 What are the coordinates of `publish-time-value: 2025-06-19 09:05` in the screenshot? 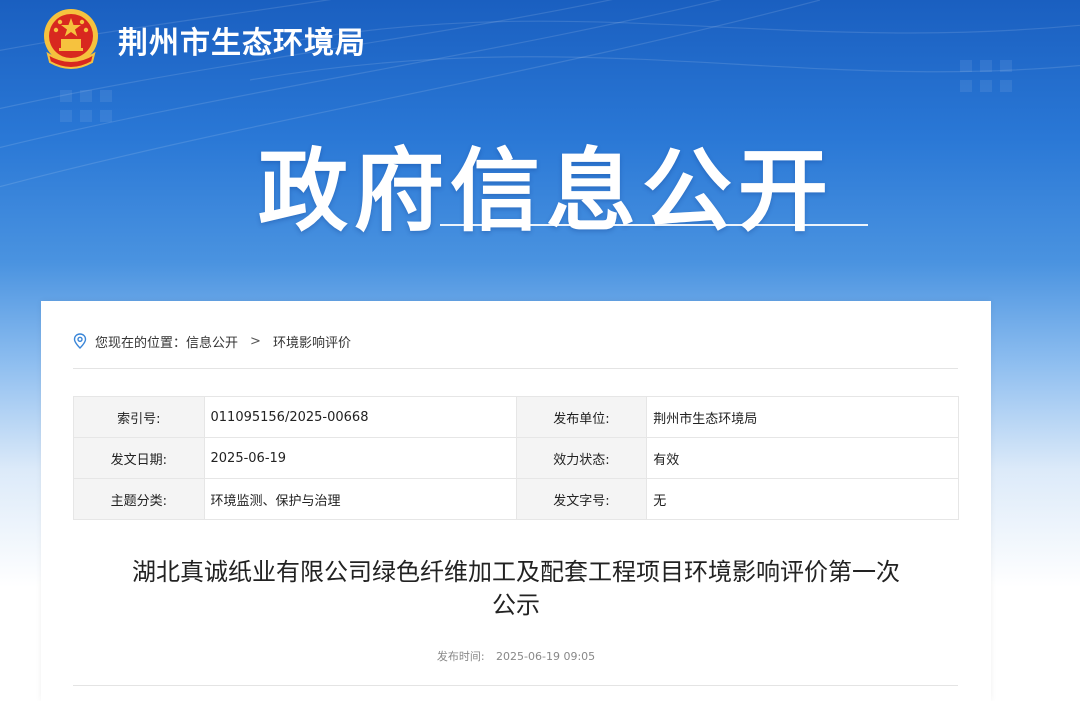 It's located at (546, 656).